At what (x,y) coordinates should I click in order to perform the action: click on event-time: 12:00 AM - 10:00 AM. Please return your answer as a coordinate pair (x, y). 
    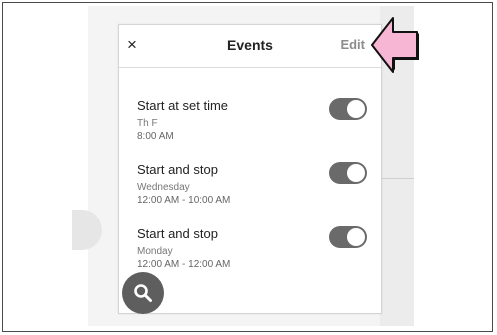
    Looking at the image, I should click on (184, 200).